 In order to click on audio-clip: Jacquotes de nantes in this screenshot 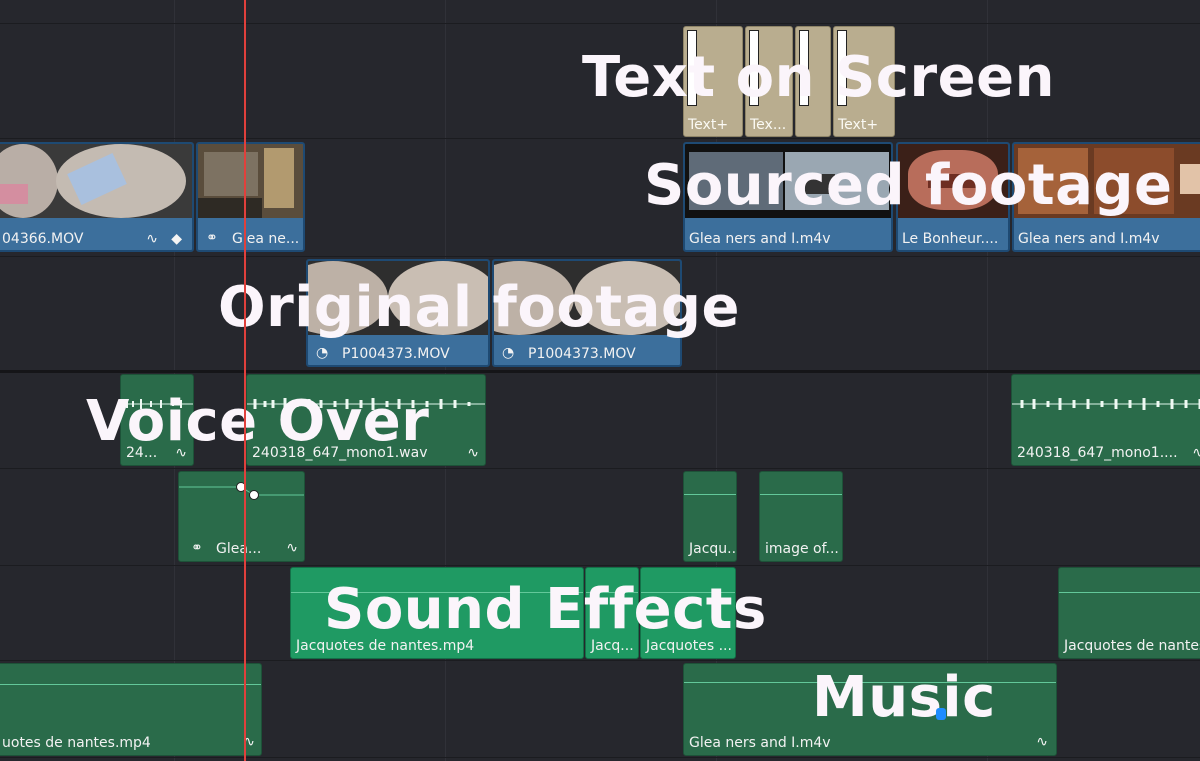, I will do `click(1129, 613)`.